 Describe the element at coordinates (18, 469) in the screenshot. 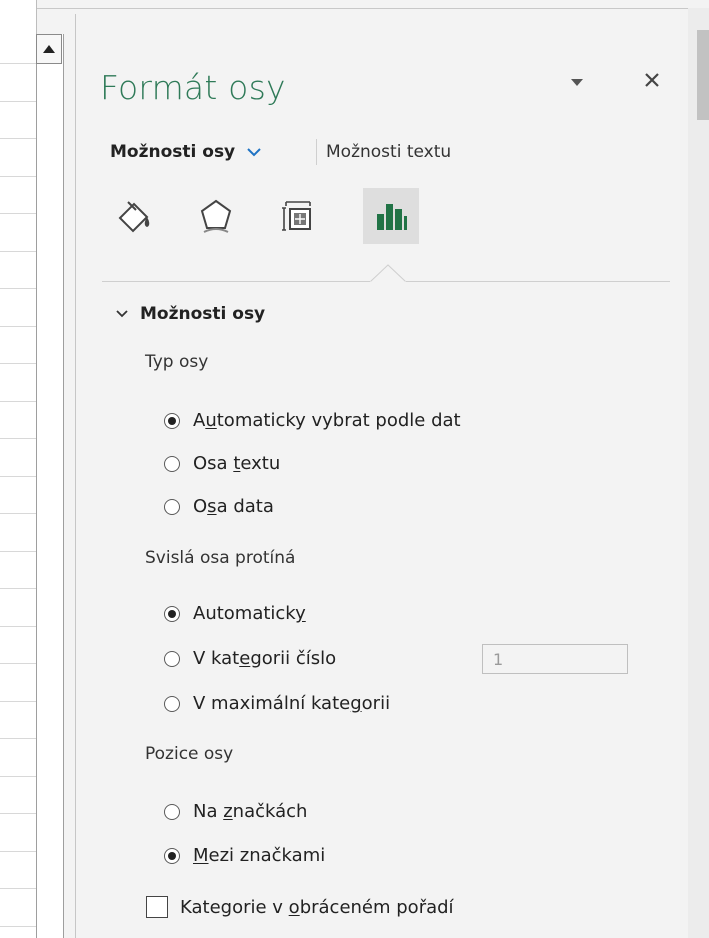

I see `worksheet-grid-strip` at that location.